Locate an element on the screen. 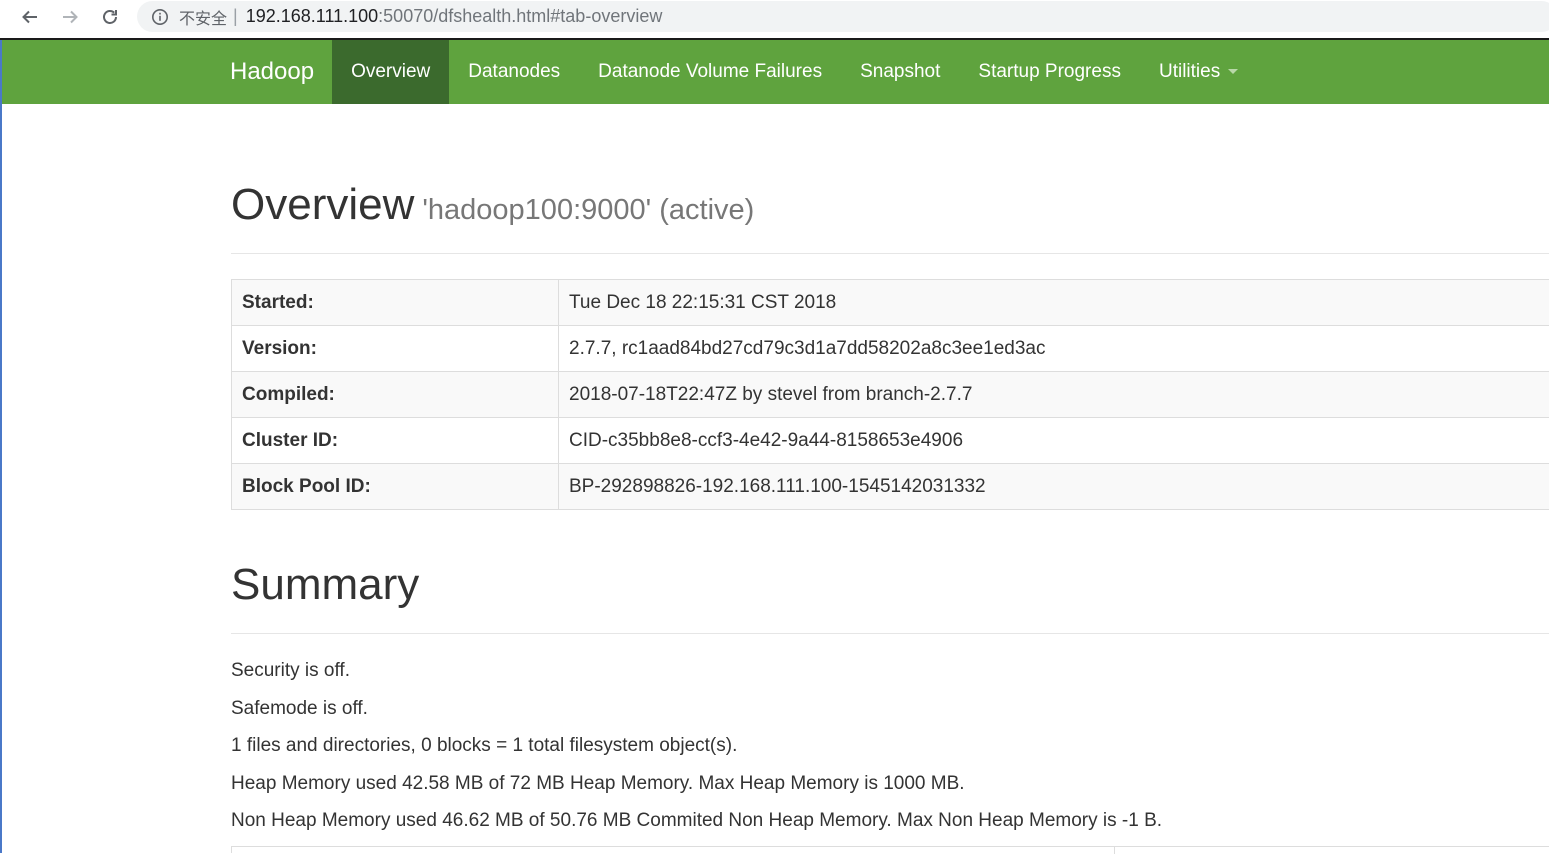 This screenshot has width=1549, height=854. overview-title: Overview is located at coordinates (322, 204).